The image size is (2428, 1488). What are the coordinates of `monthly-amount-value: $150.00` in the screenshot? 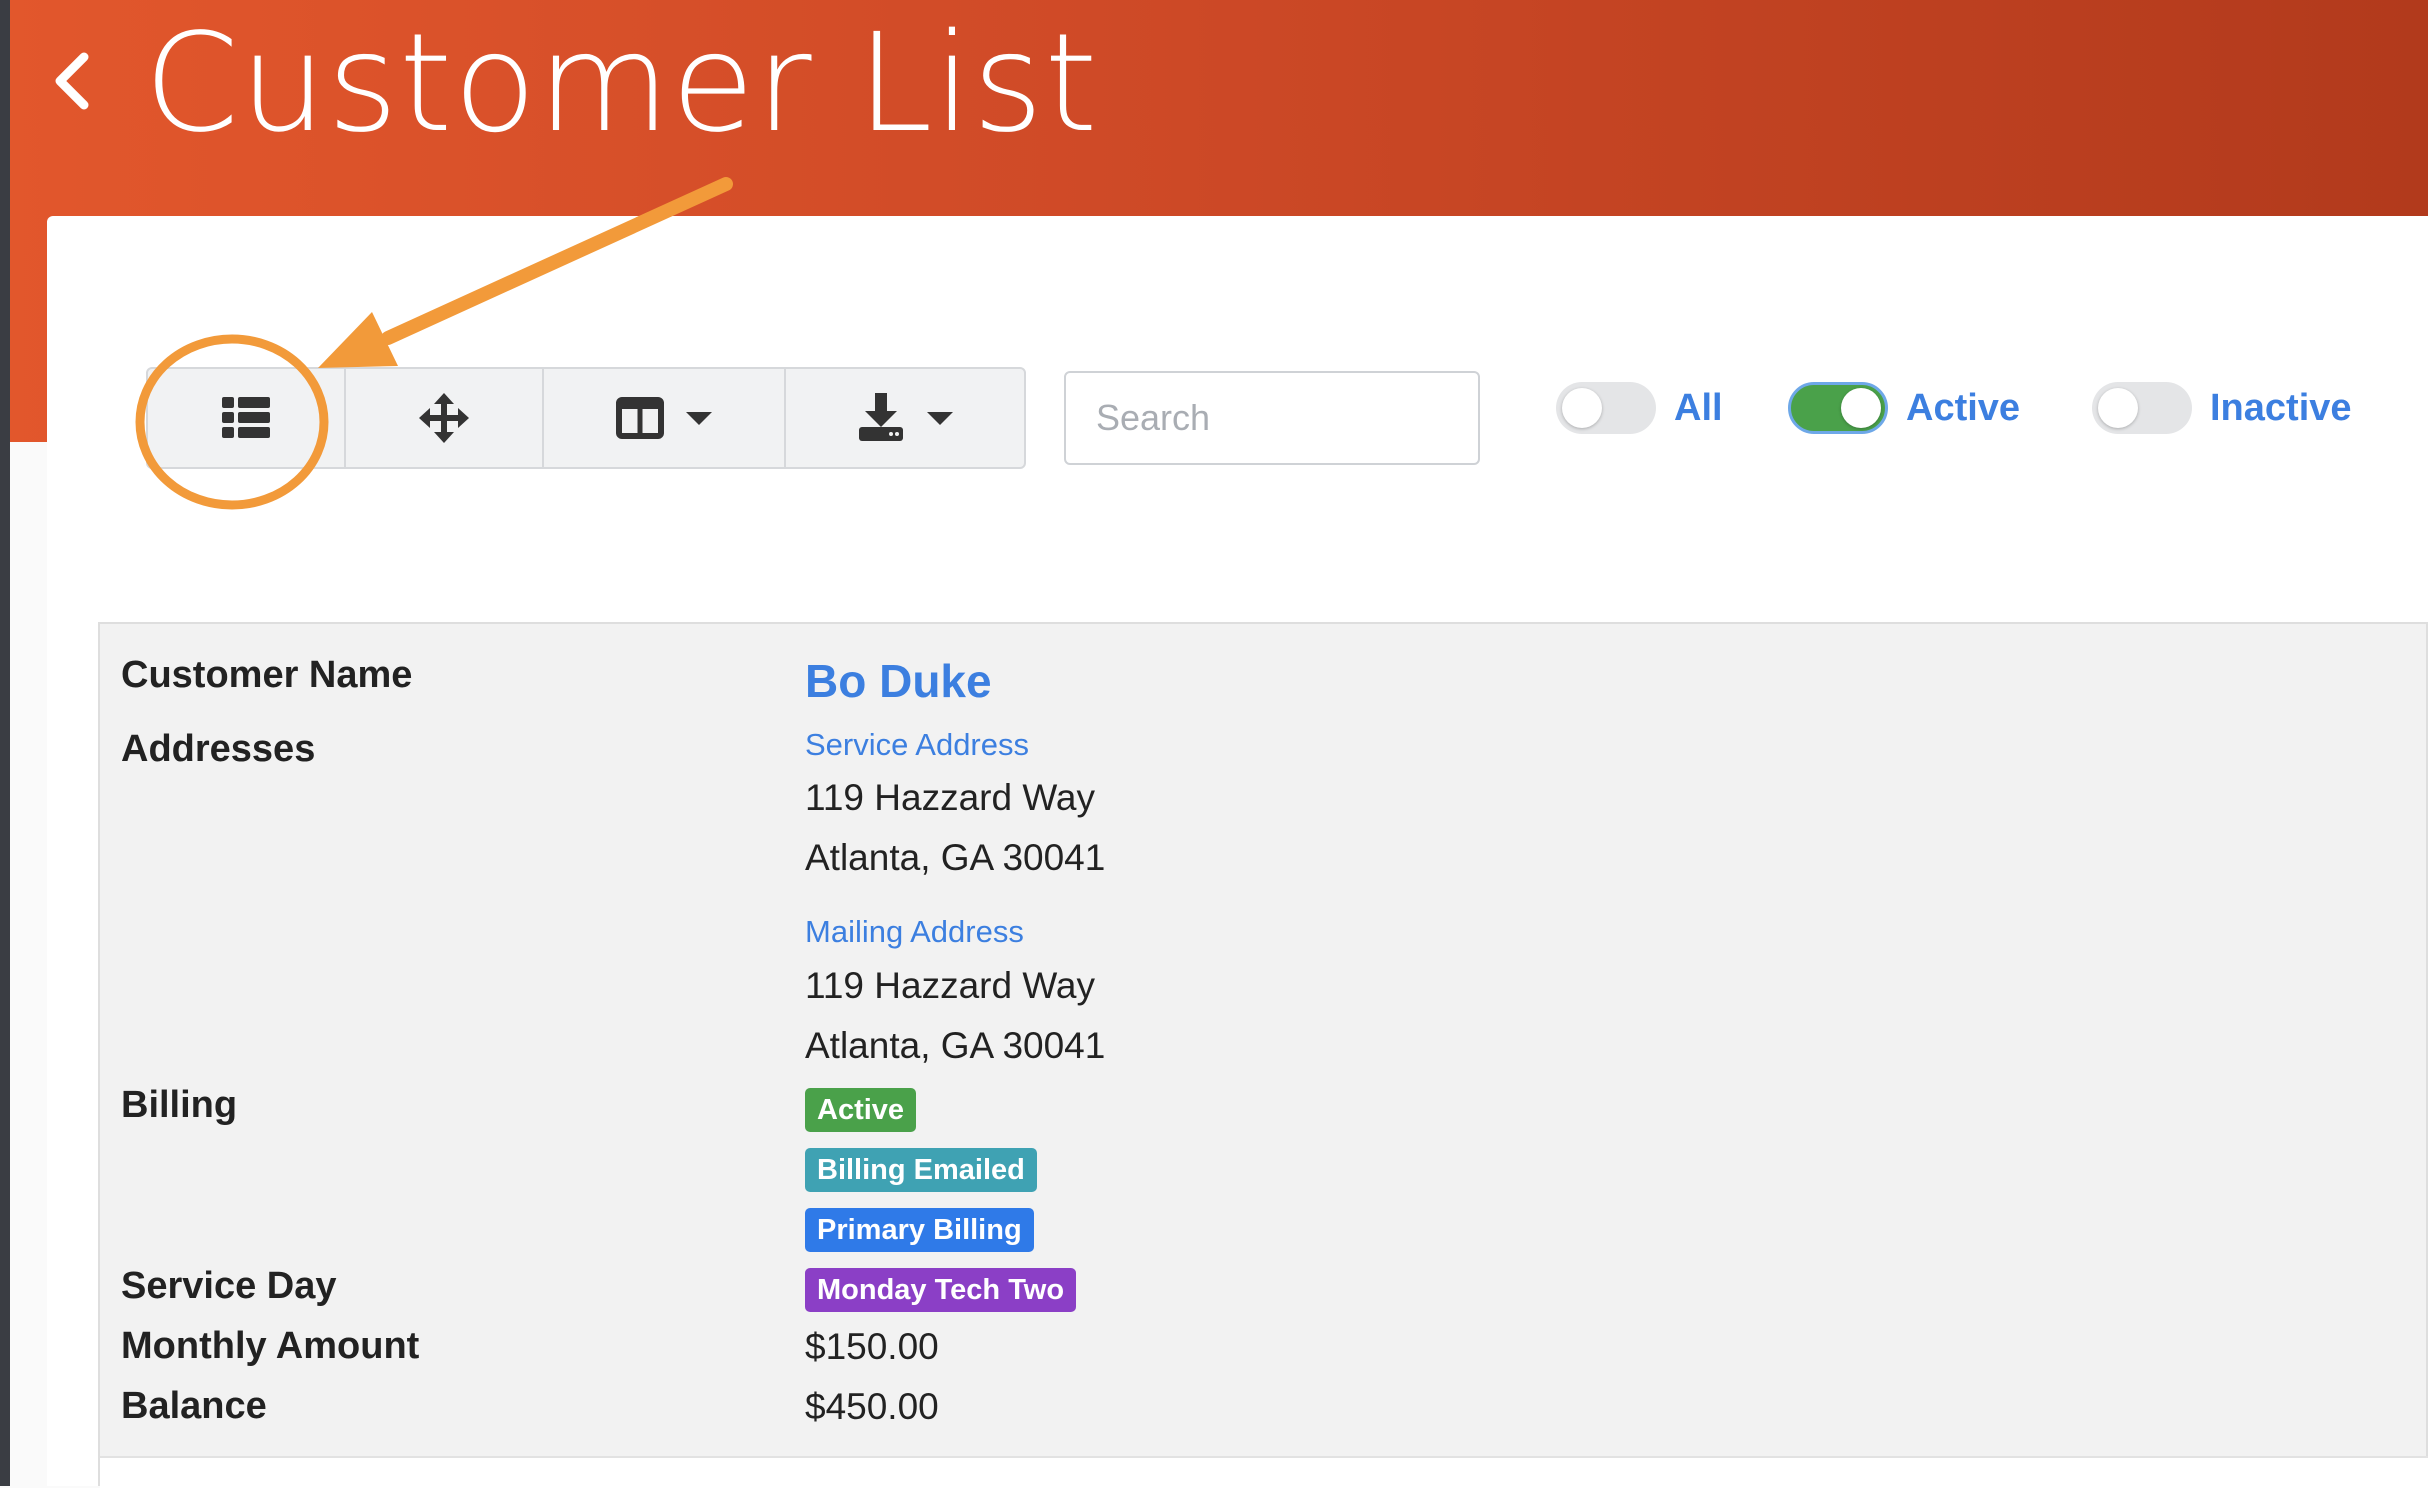 It's located at (872, 1346).